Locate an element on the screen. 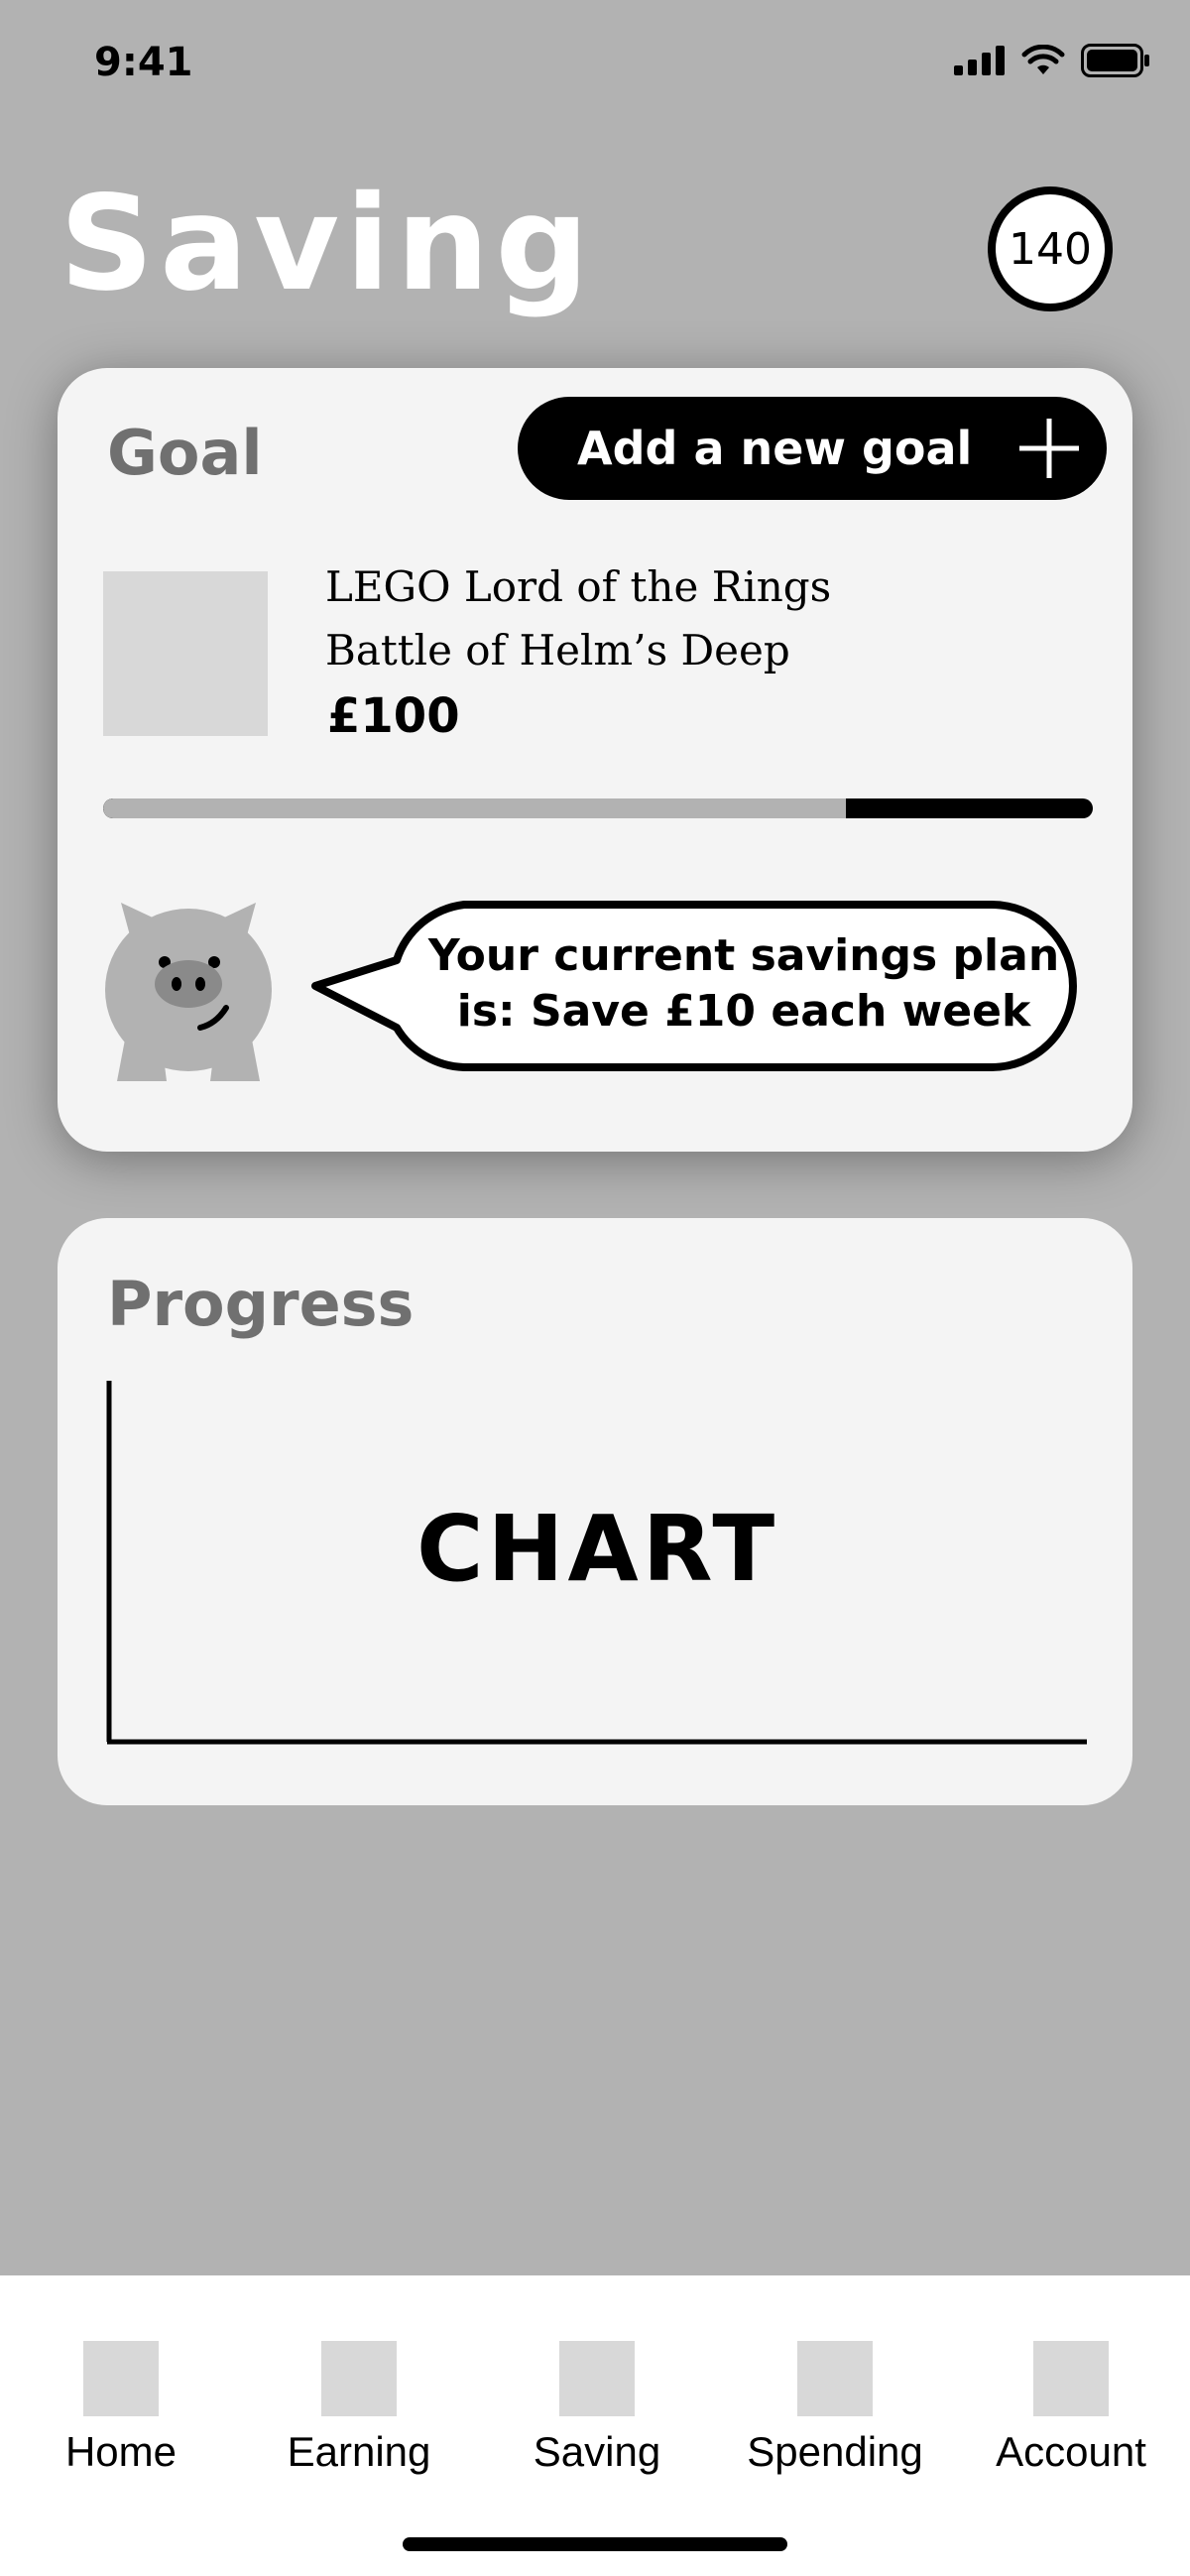 The width and height of the screenshot is (1190, 2576). add-goal-button: Add a new goal is located at coordinates (812, 448).